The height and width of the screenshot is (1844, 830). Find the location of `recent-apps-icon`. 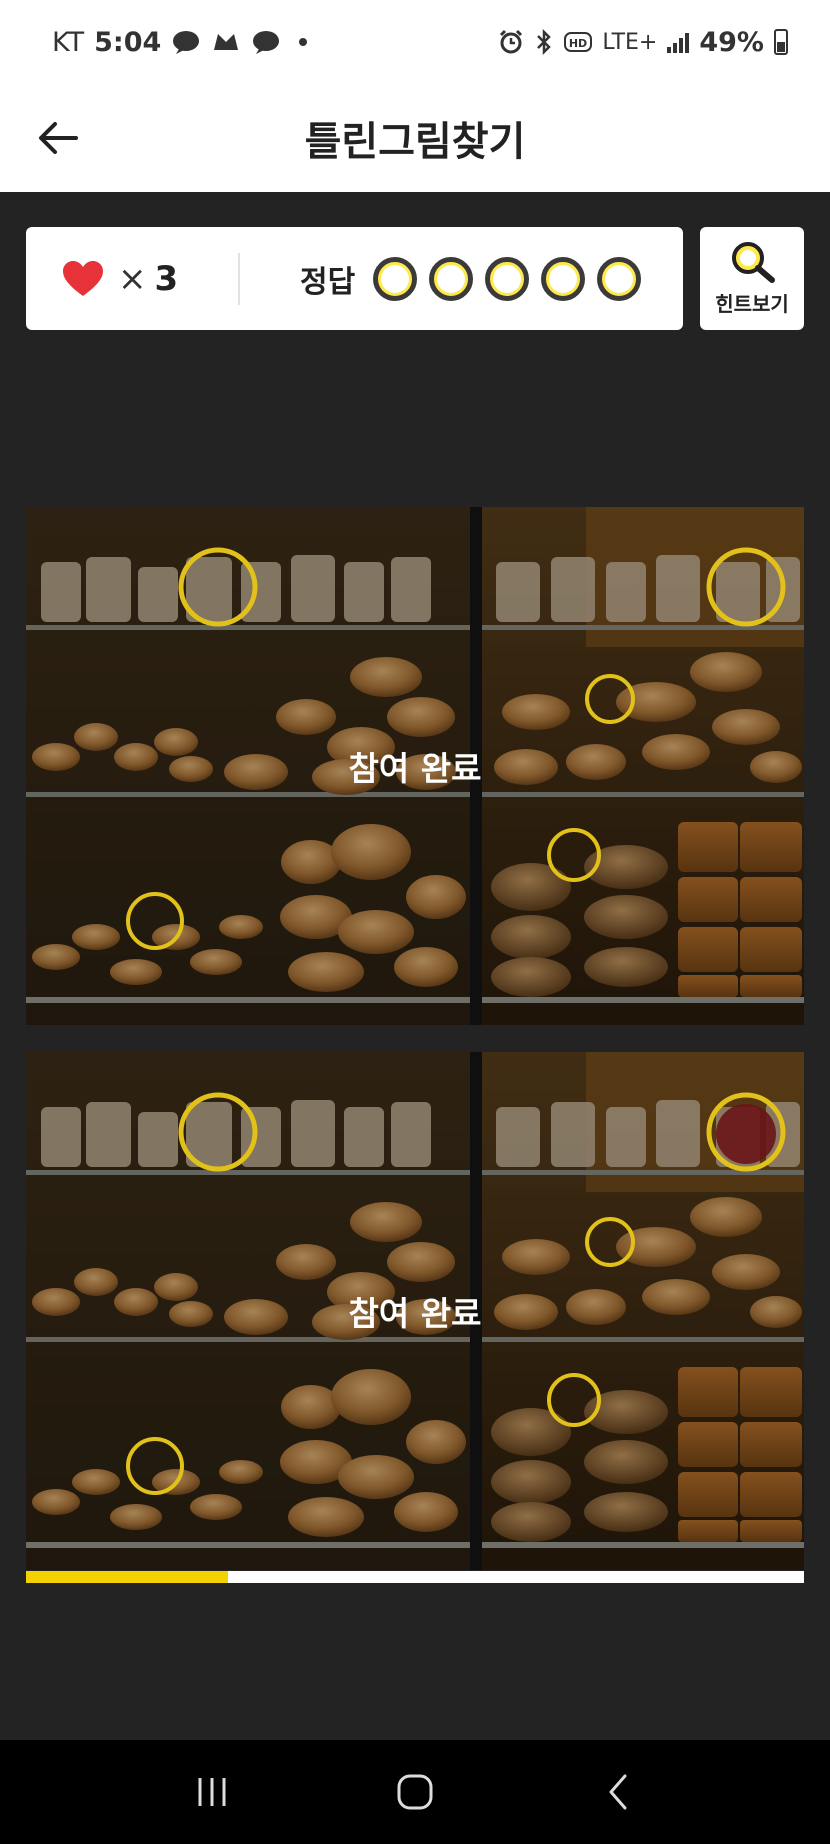

recent-apps-icon is located at coordinates (212, 1792).